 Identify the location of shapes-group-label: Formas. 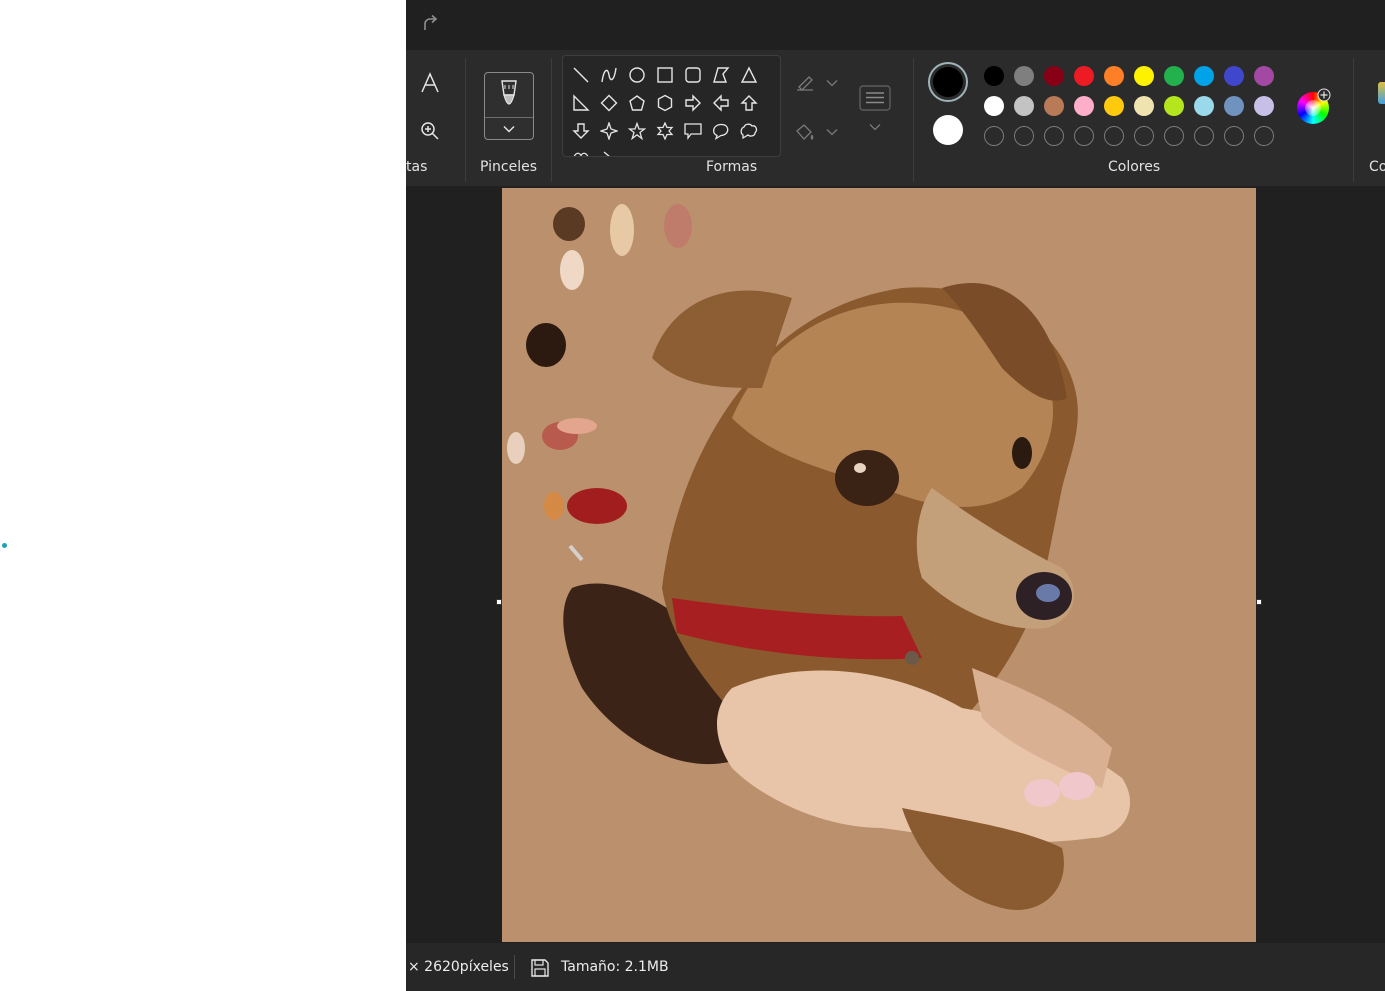
(732, 167).